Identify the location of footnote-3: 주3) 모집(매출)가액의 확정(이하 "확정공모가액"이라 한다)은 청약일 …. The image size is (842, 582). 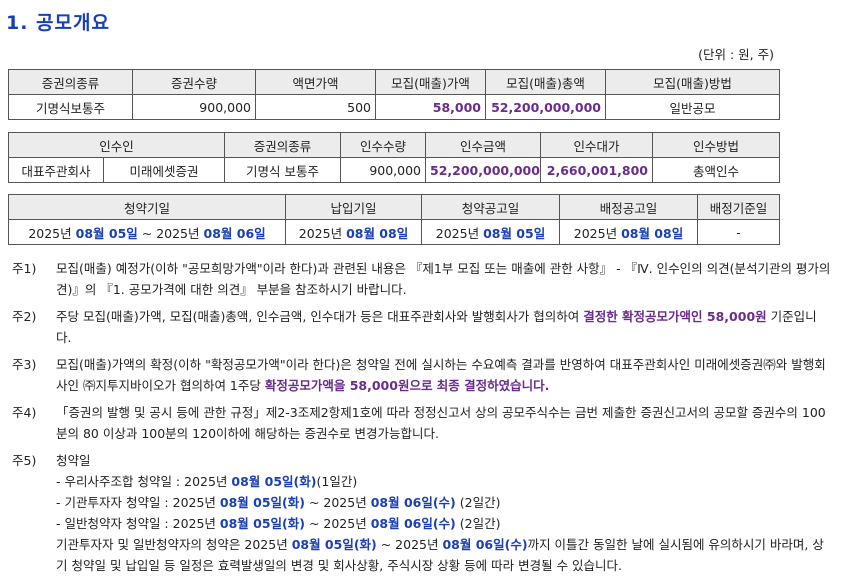
(422, 375).